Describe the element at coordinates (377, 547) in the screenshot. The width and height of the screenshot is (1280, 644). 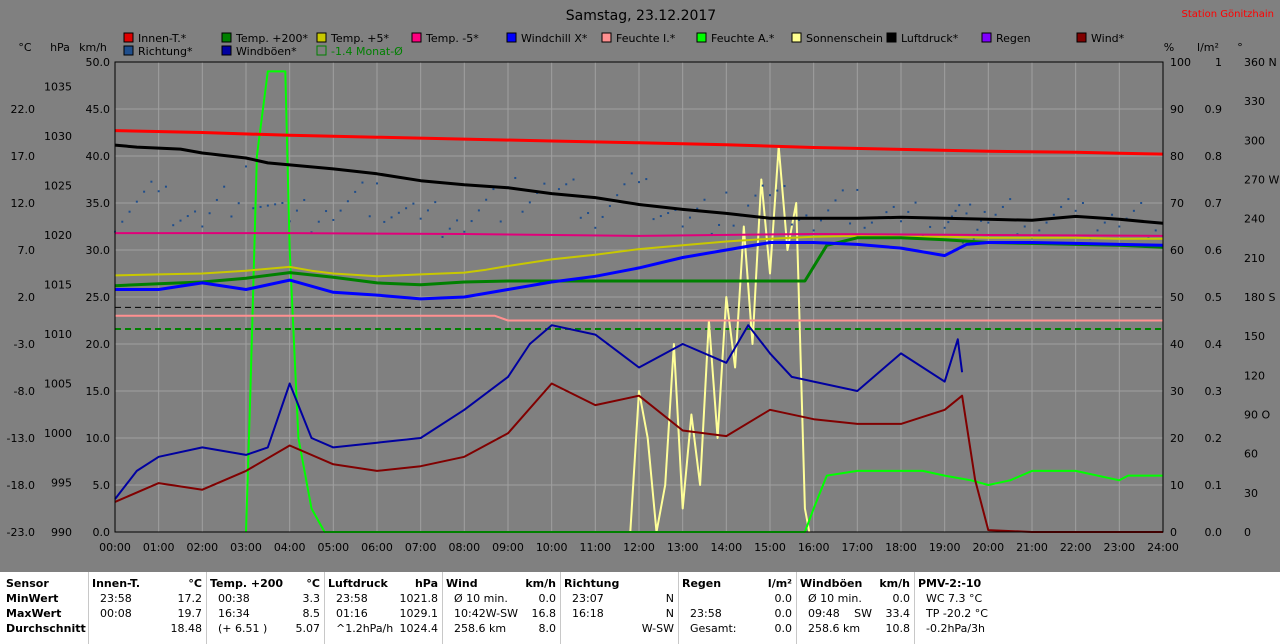
I see `x-tick-label: 06:00` at that location.